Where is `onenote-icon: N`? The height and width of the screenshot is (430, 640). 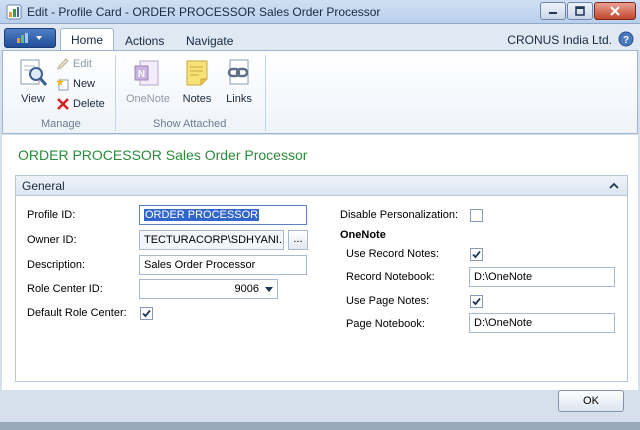 onenote-icon: N is located at coordinates (146, 73).